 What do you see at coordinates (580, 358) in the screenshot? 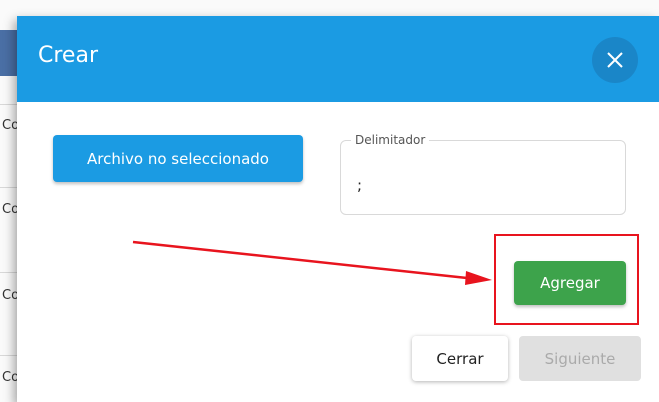
I see `next-button: Siguiente` at bounding box center [580, 358].